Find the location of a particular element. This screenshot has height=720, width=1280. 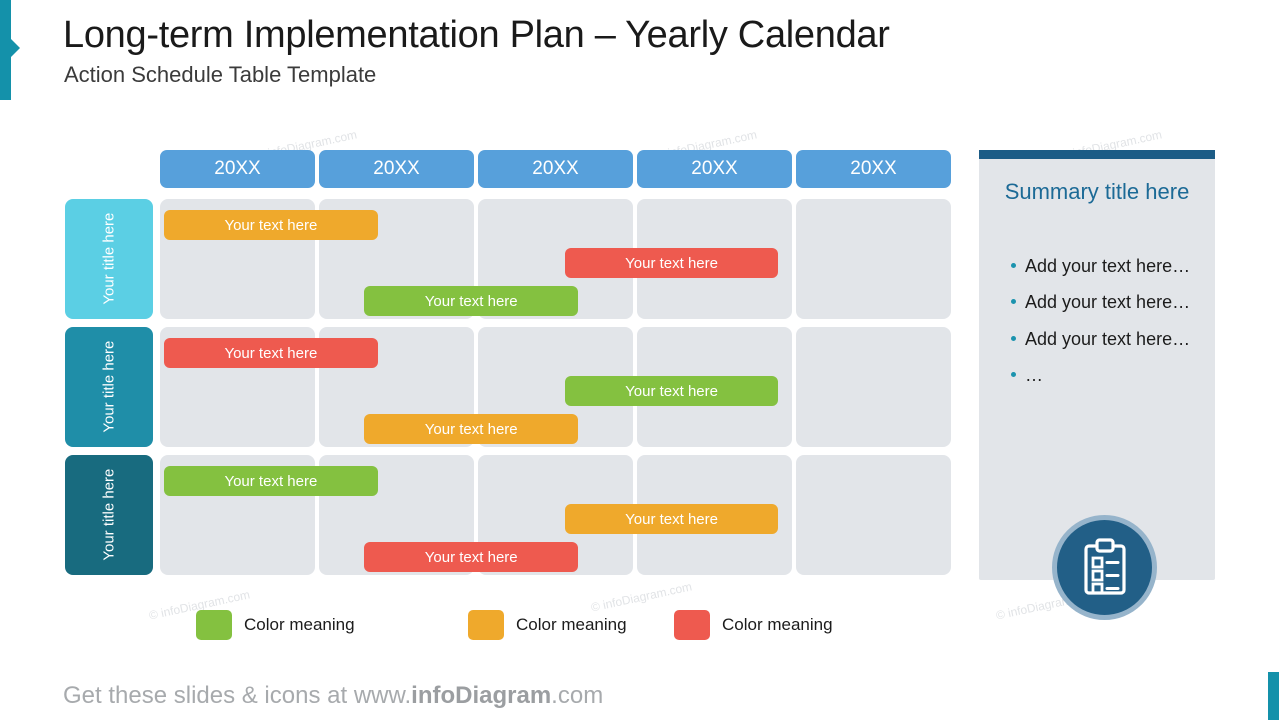

summary-title: Summary title here is located at coordinates (1097, 191).